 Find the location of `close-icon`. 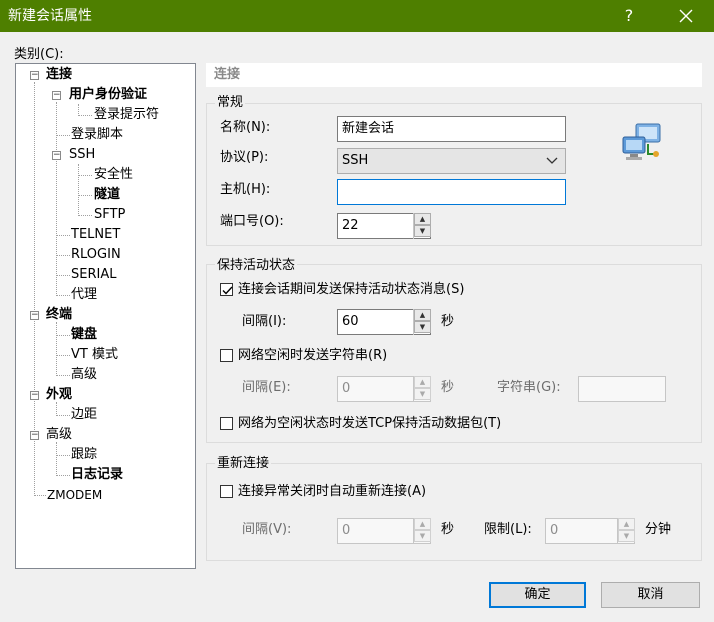

close-icon is located at coordinates (686, 16).